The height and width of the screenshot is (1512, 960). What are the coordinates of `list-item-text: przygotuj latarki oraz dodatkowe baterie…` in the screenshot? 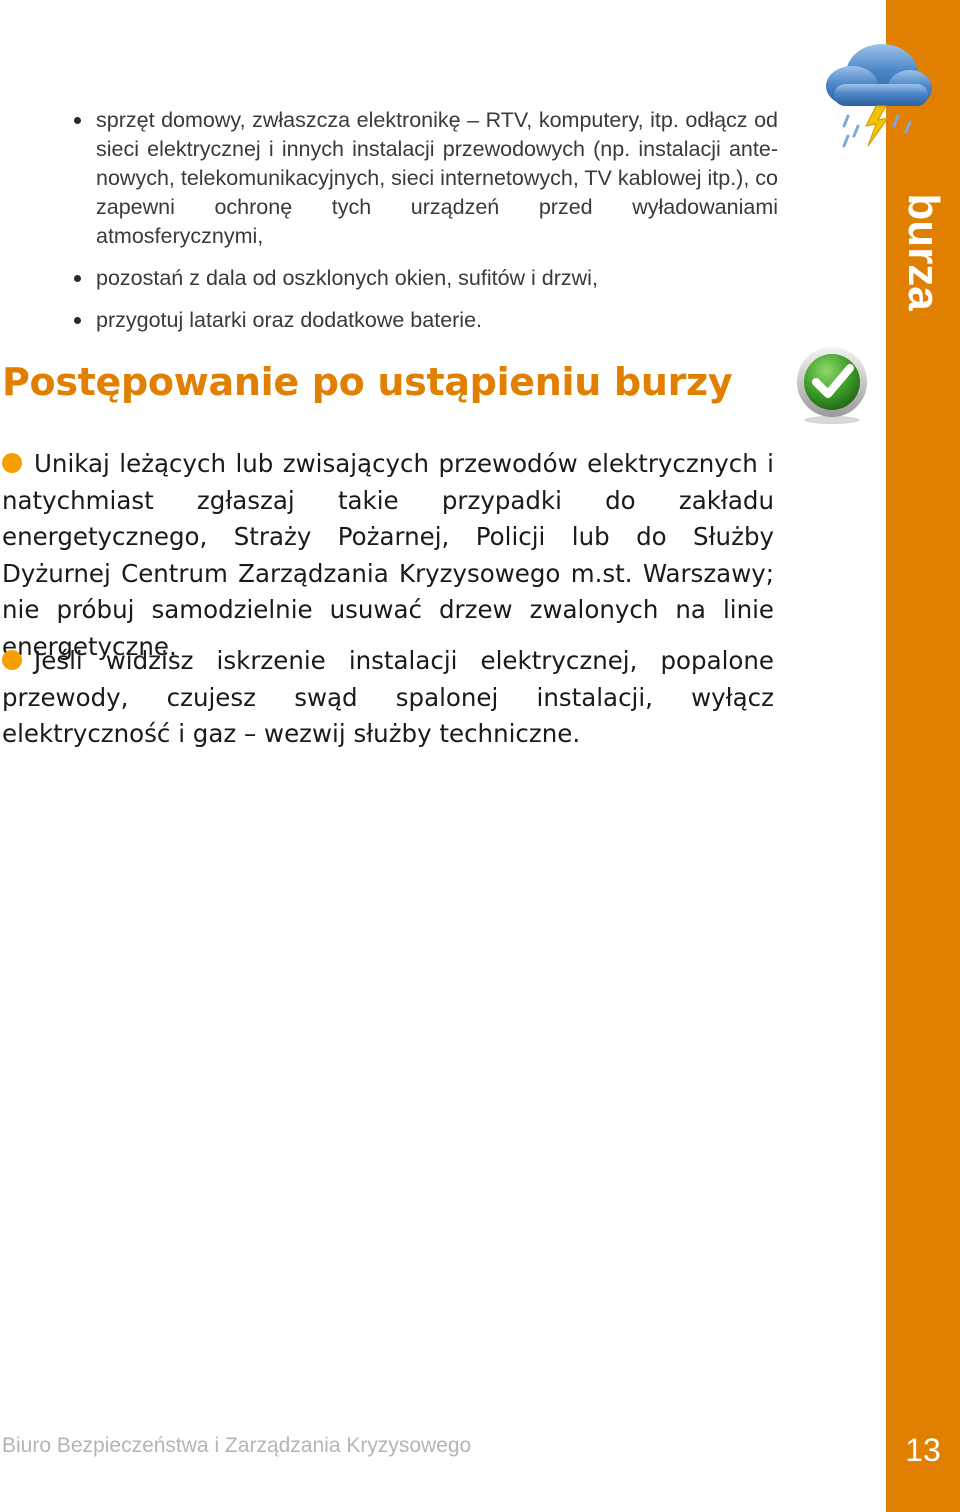 It's located at (289, 320).